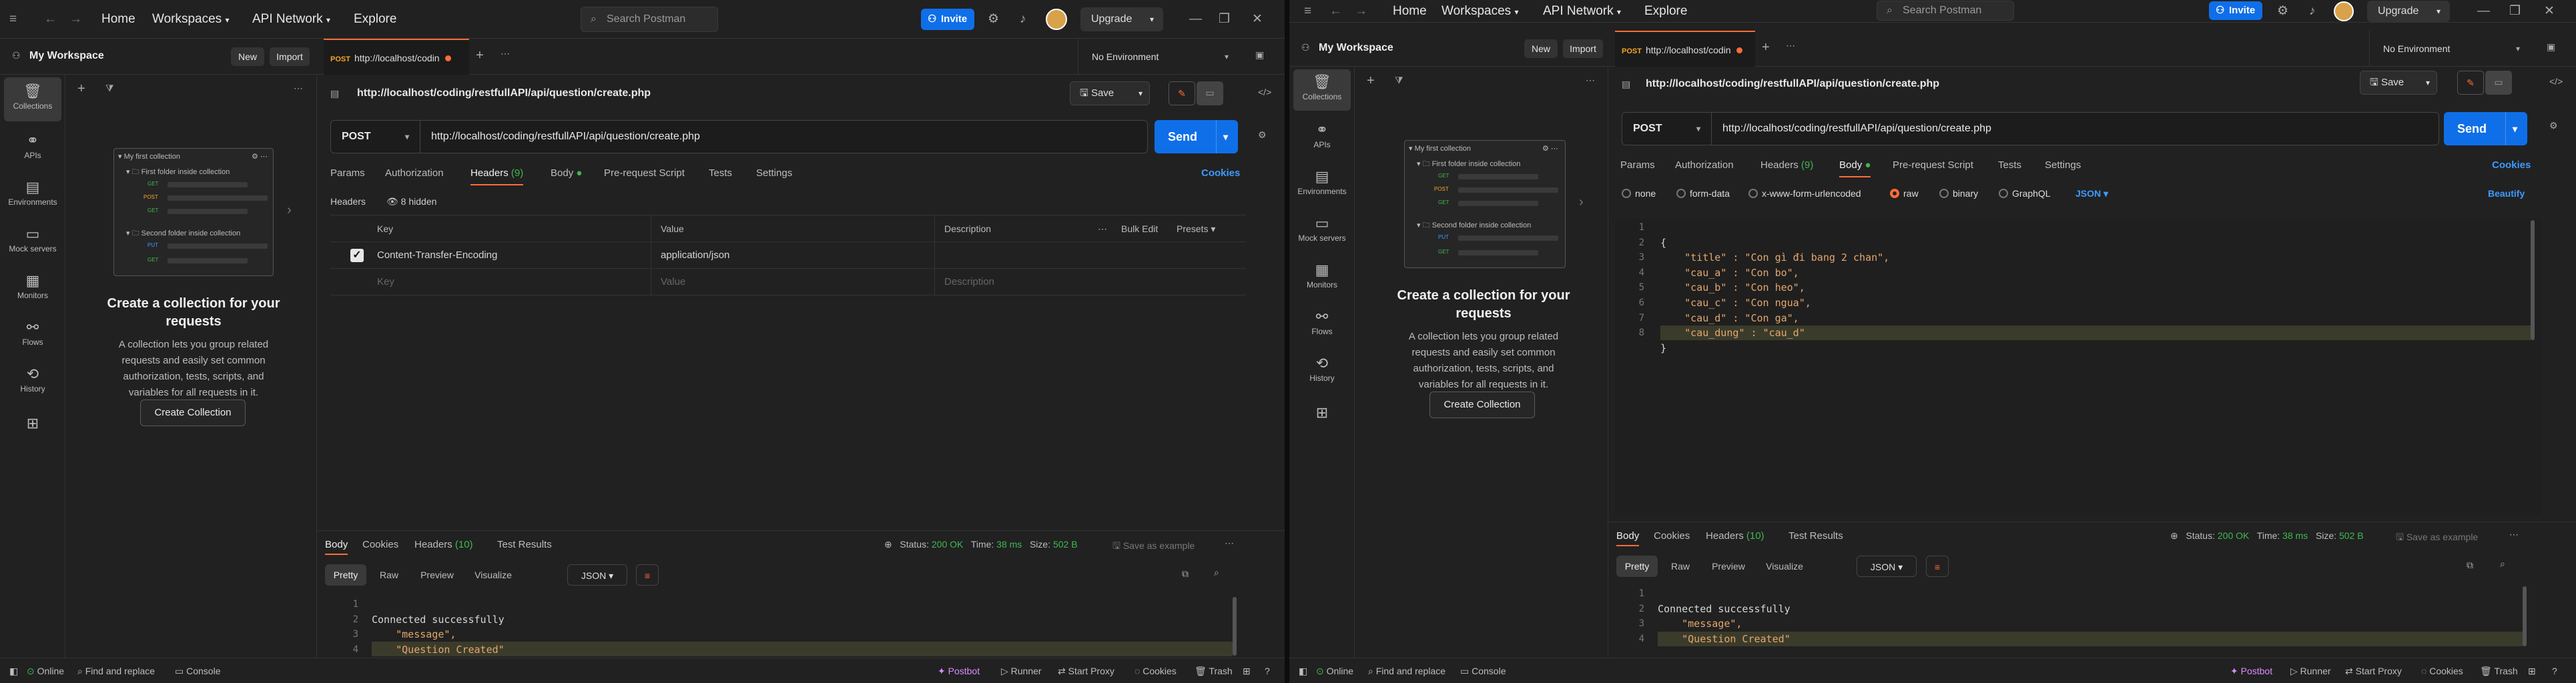 The width and height of the screenshot is (2576, 683). Describe the element at coordinates (1262, 135) in the screenshot. I see `cookie-icon: ⚙` at that location.